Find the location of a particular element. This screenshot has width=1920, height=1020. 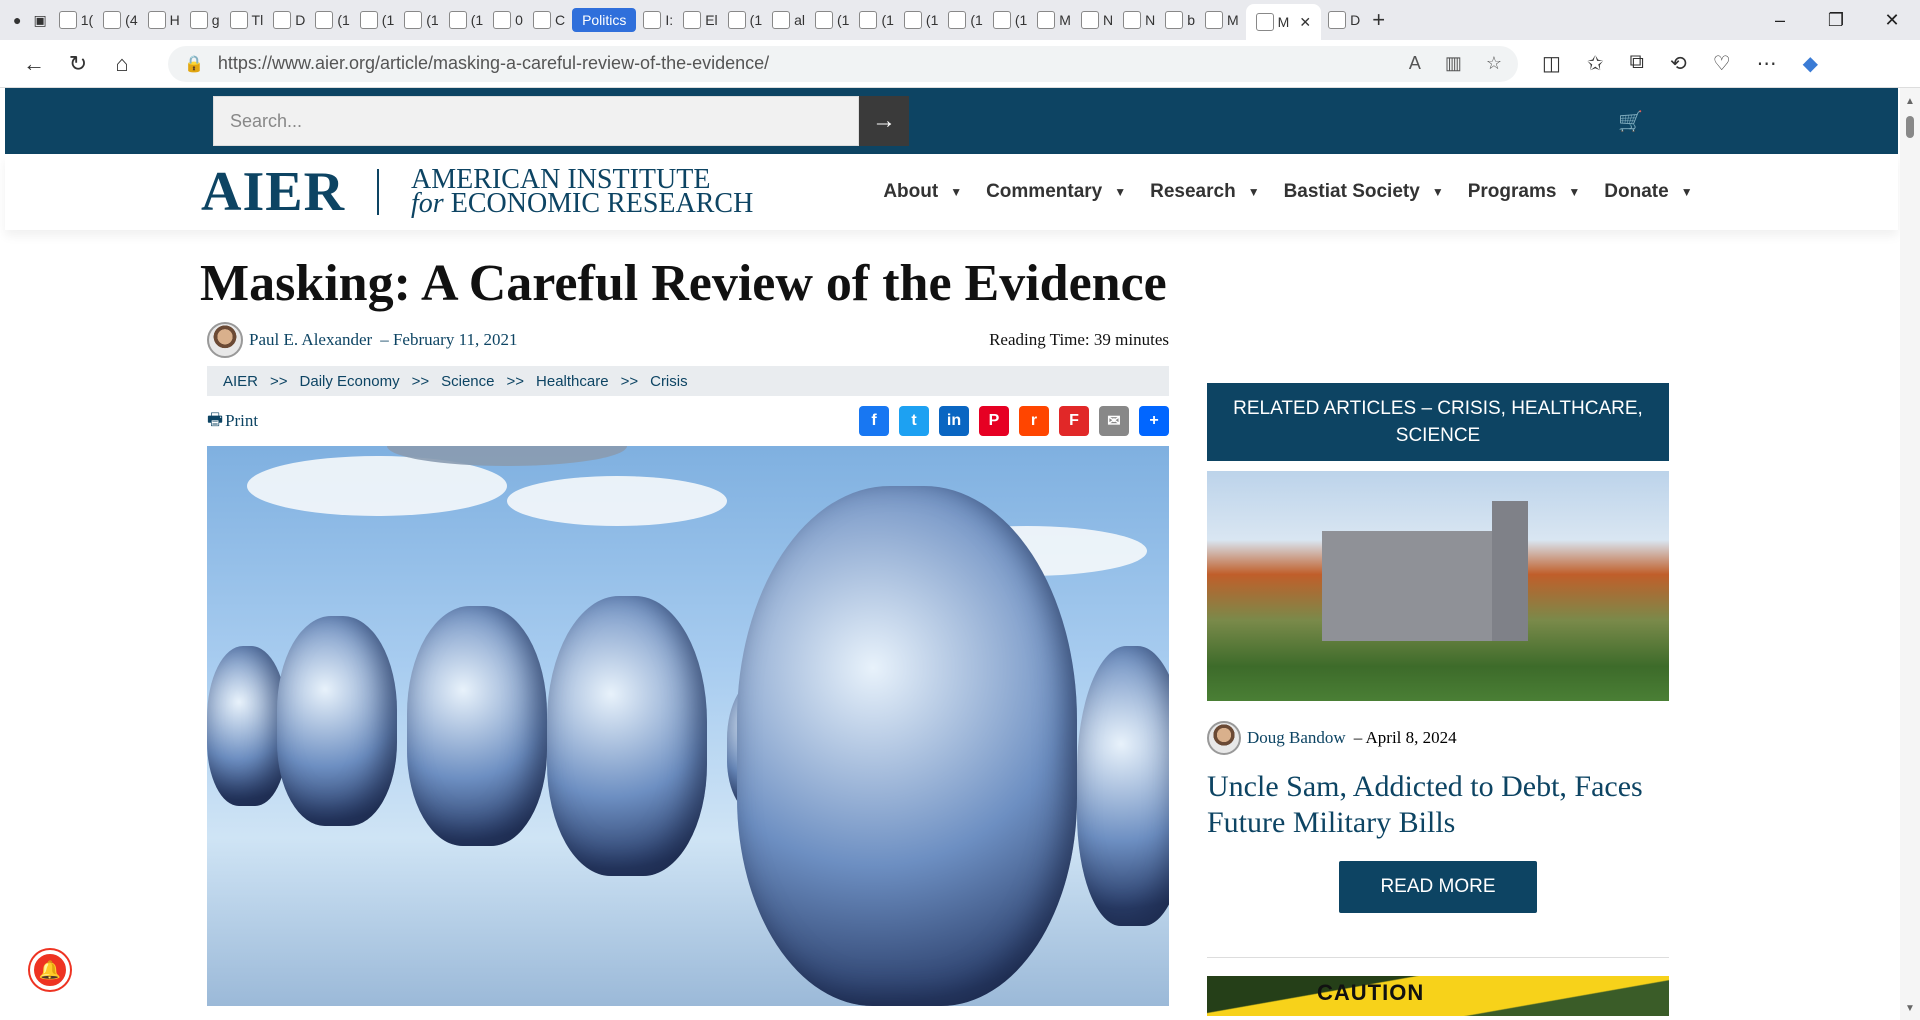

history-icon: ⟲ is located at coordinates (1678, 63).